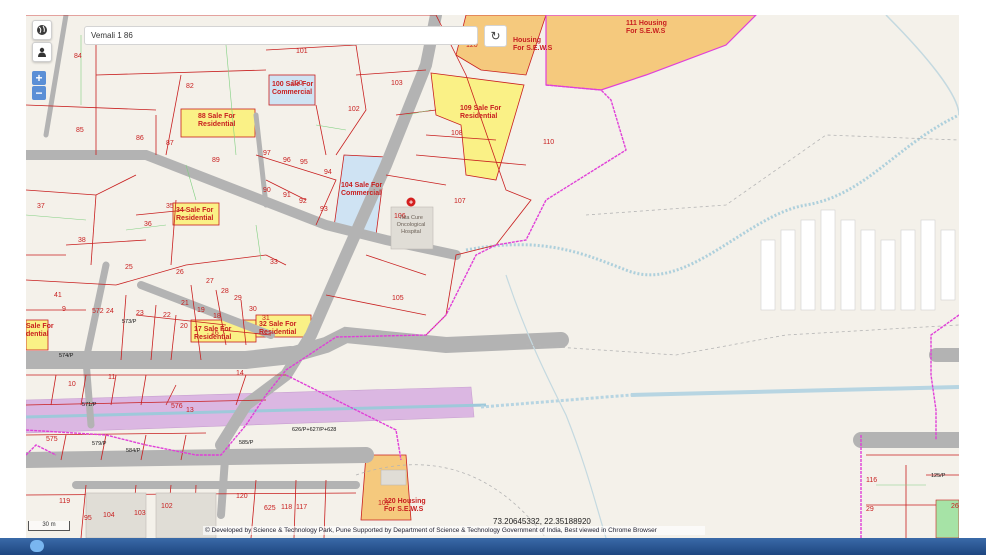  What do you see at coordinates (39, 78) in the screenshot?
I see `zoom-in-button: +` at bounding box center [39, 78].